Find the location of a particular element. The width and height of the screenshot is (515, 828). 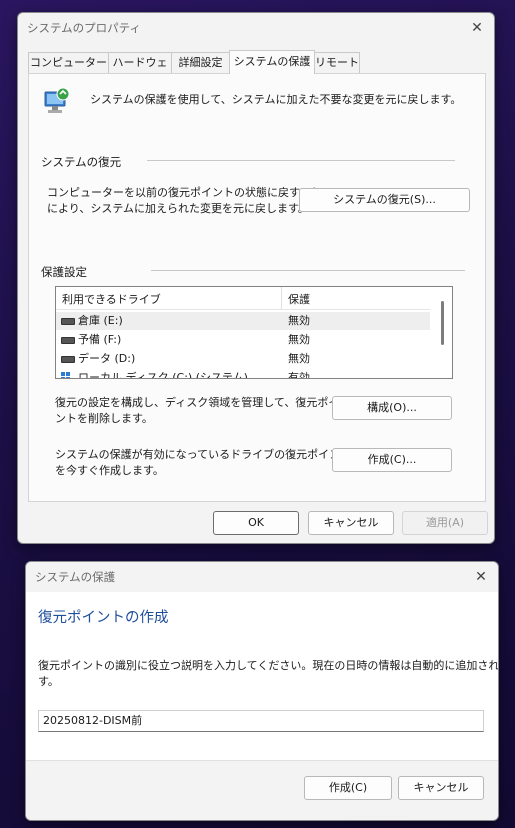

drive-row: 倉庫 (E:) 無効 is located at coordinates (243, 321).